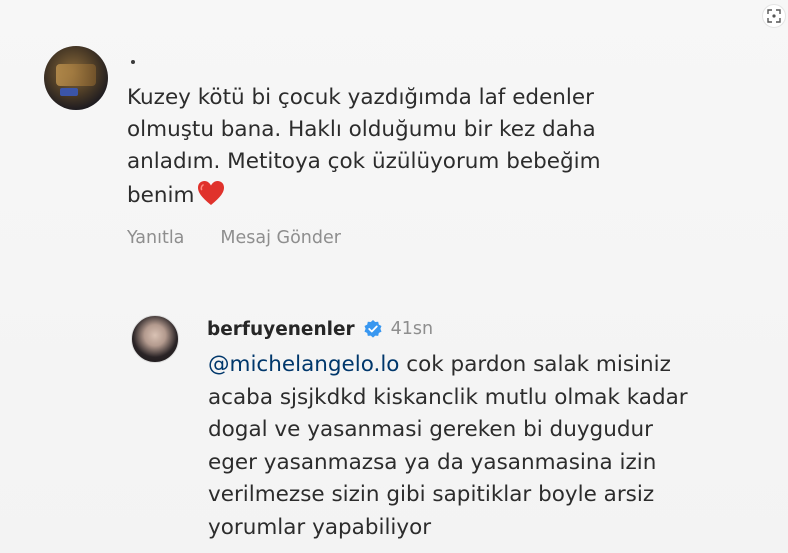  I want to click on username-redacted, so click(133, 62).